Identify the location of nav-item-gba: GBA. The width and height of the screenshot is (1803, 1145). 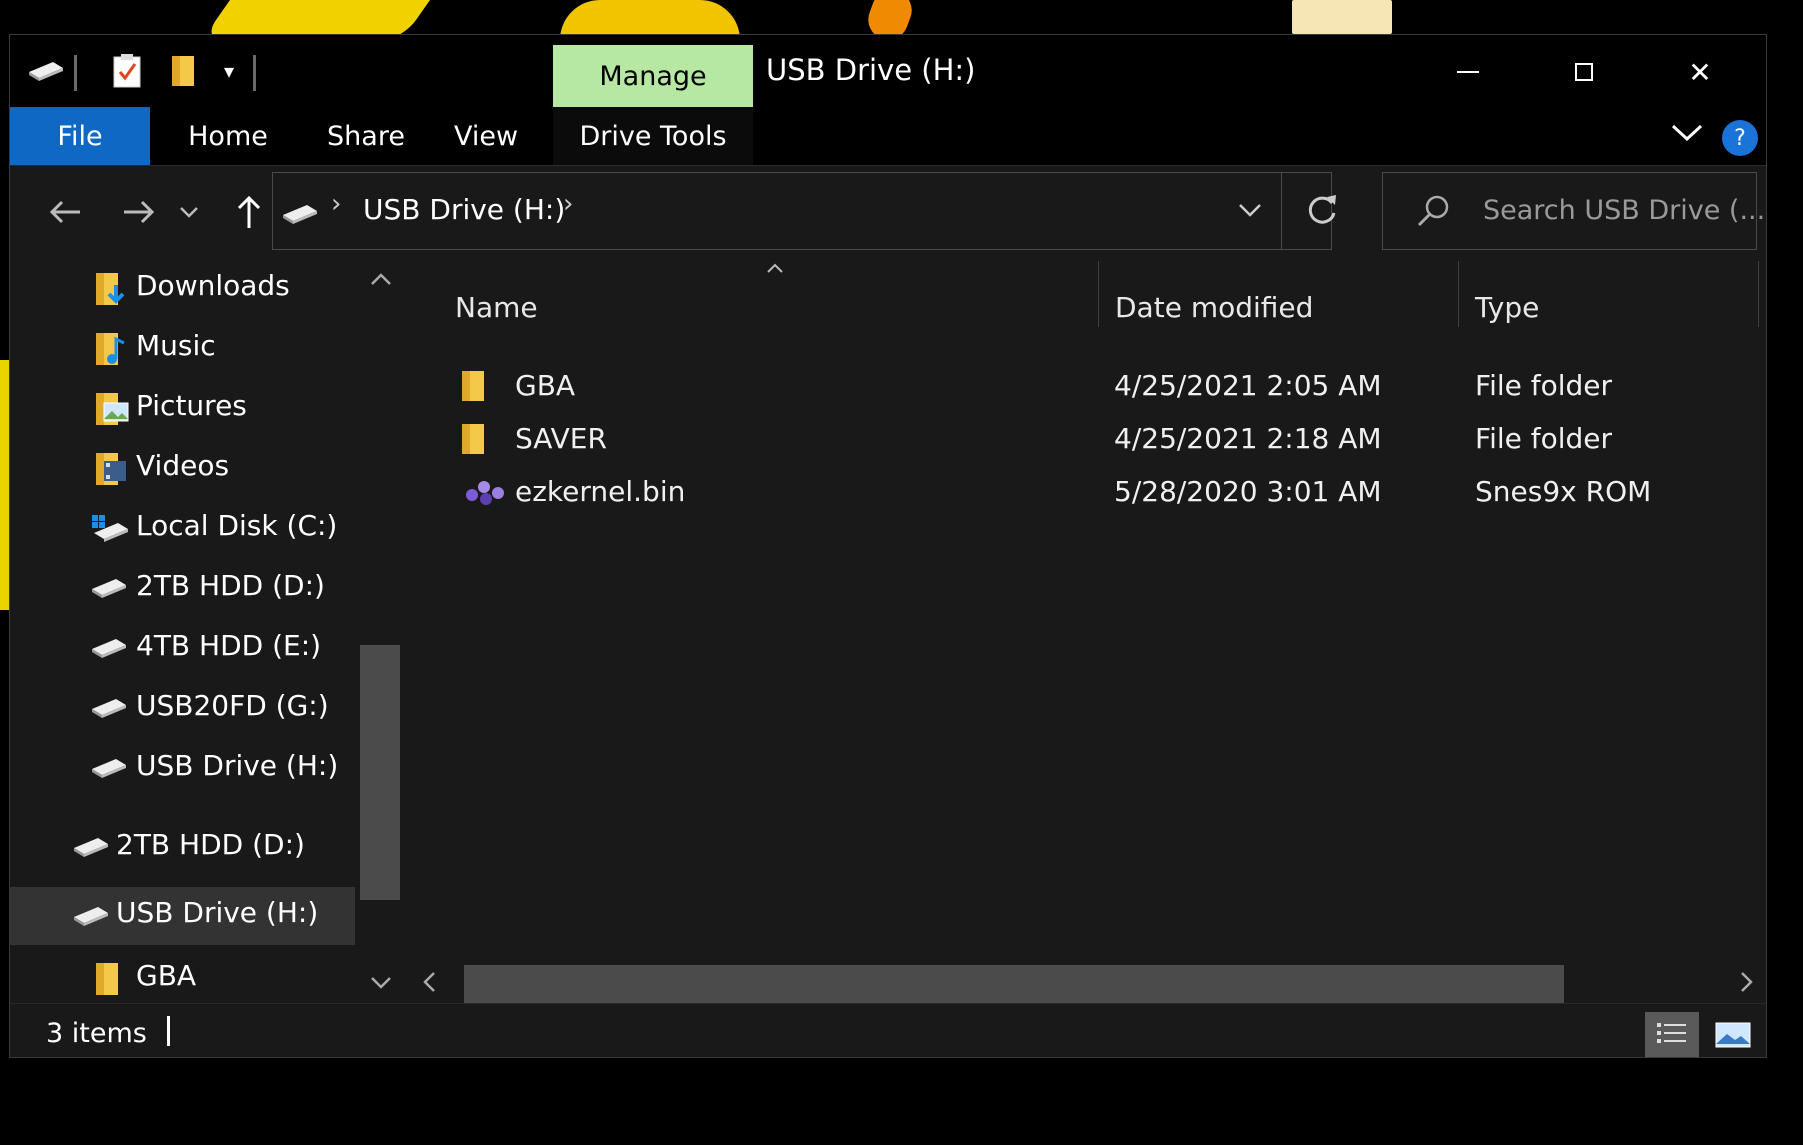
(182, 976).